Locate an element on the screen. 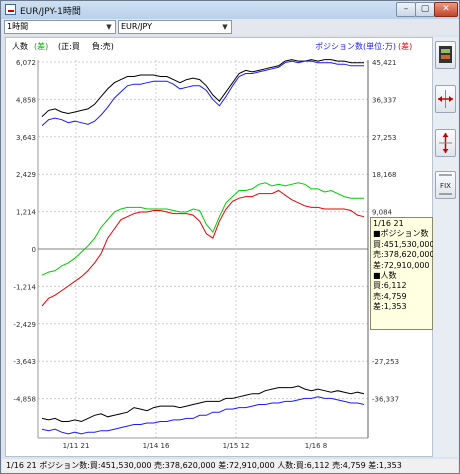 The height and width of the screenshot is (474, 460). y-left-tick-label: -1,214 is located at coordinates (24, 287).